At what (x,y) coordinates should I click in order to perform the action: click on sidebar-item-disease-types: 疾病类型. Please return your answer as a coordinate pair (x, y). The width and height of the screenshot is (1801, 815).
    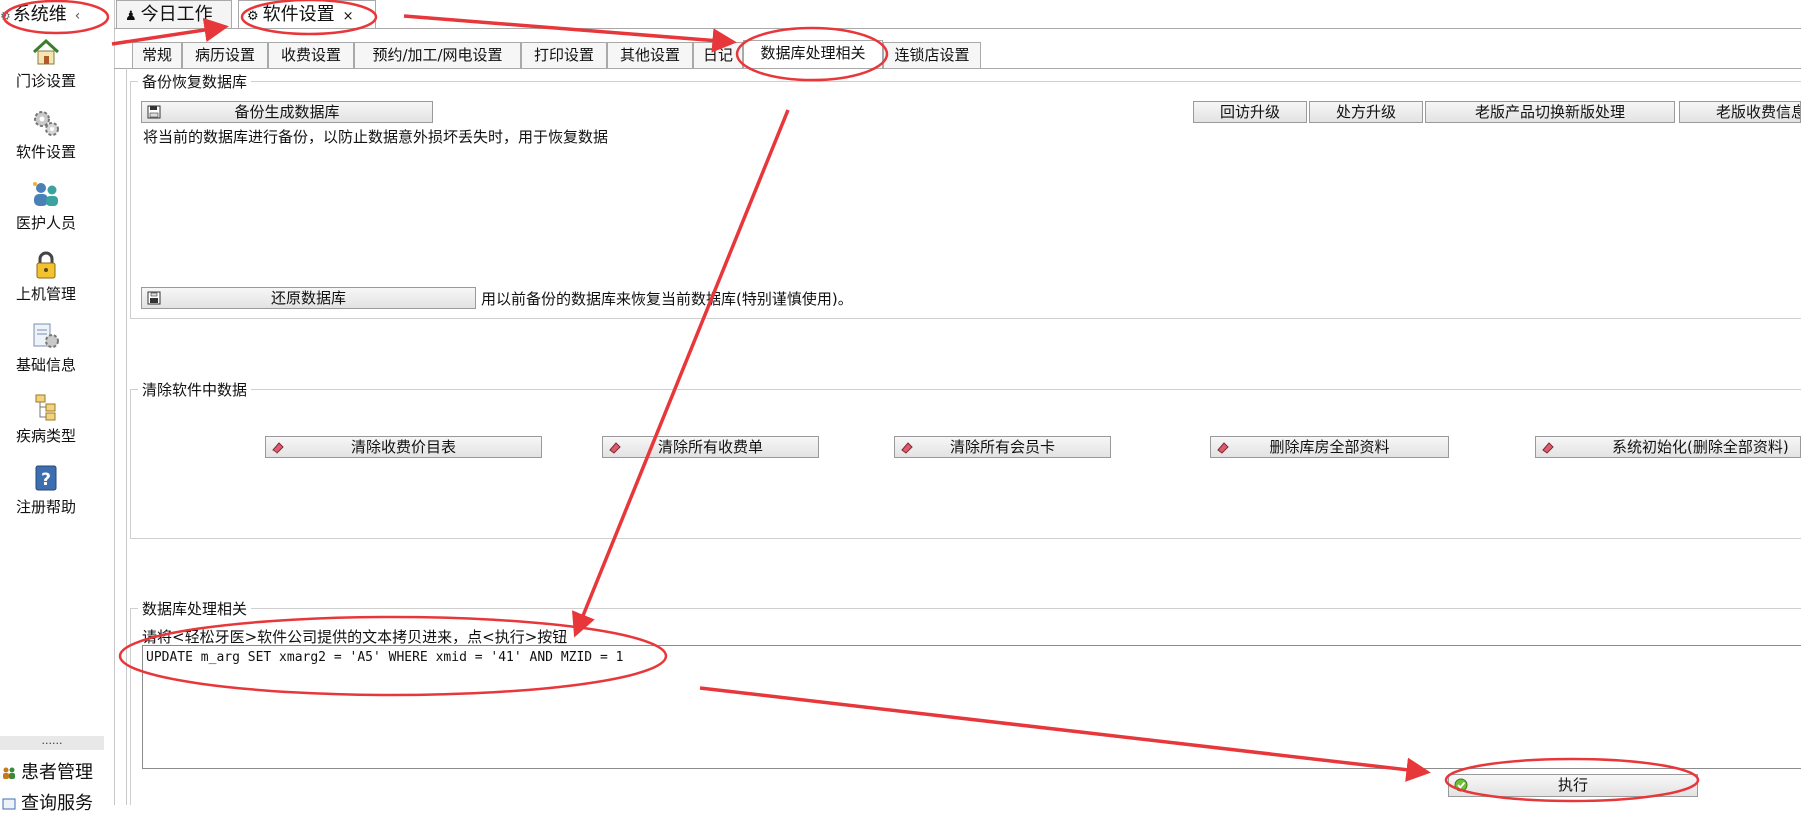
    Looking at the image, I should click on (46, 419).